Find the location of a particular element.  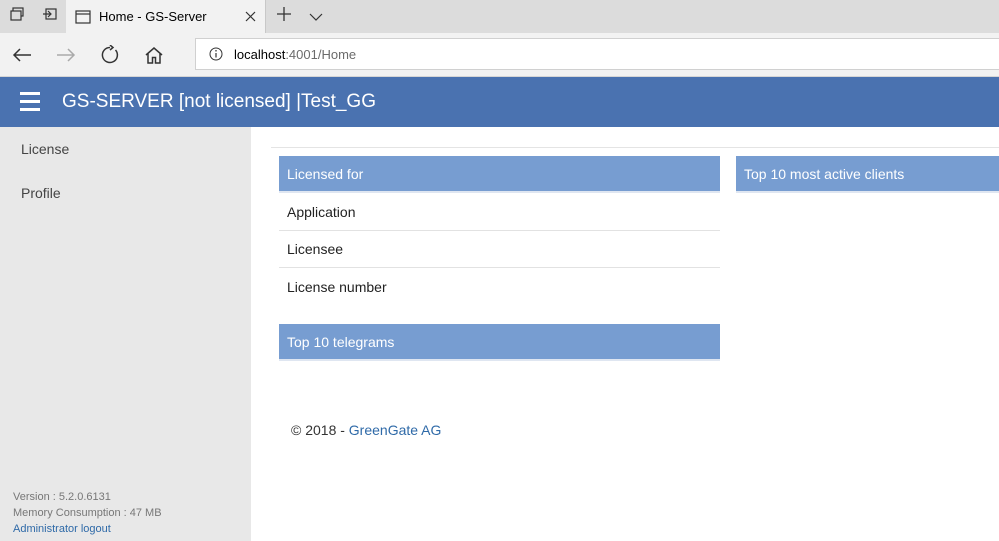

tab-preview-button is located at coordinates (315, 16).